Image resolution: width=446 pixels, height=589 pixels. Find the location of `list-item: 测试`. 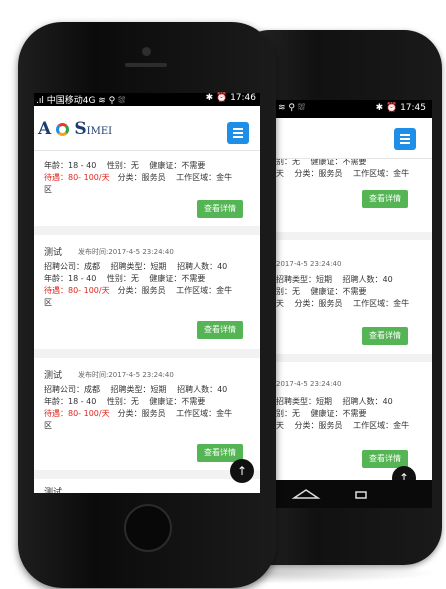

list-item: 测试 is located at coordinates (147, 486).